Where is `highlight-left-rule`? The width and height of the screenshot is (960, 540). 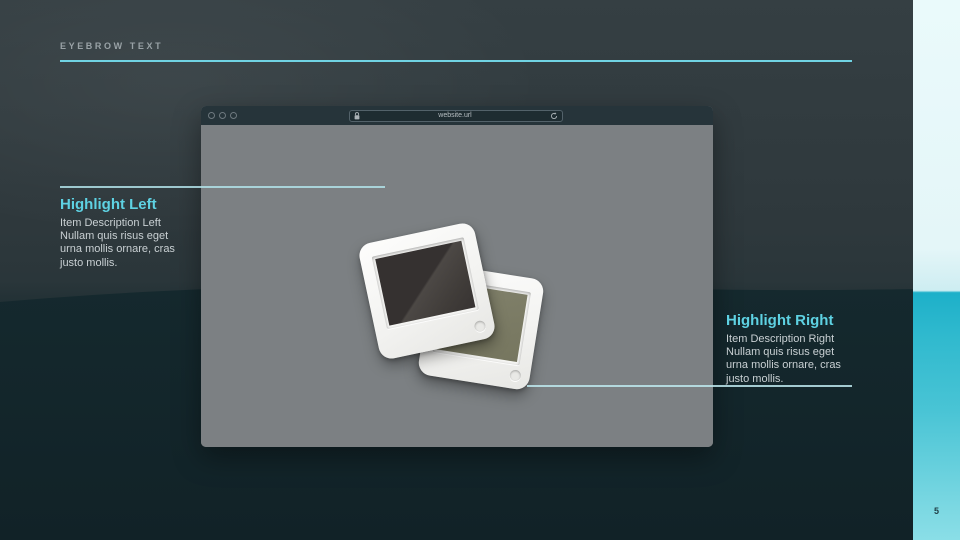 highlight-left-rule is located at coordinates (222, 187).